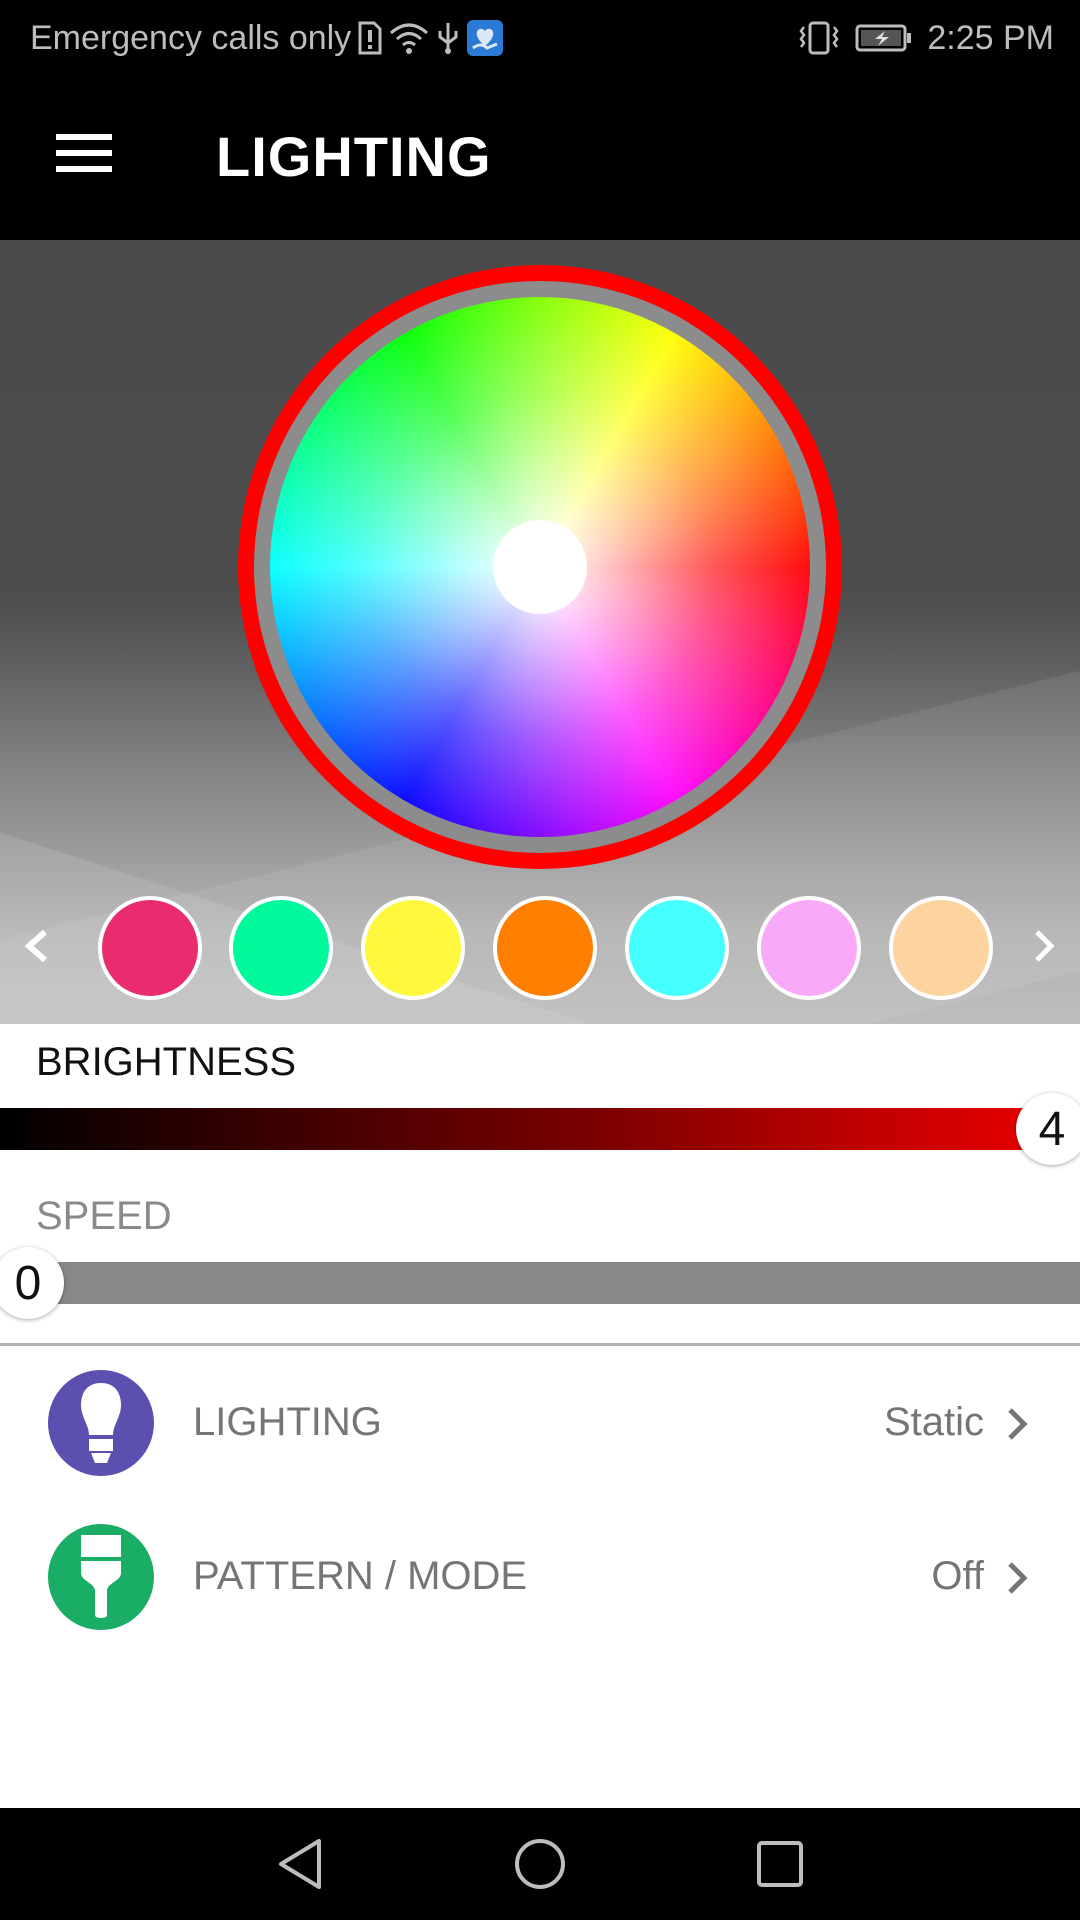  Describe the element at coordinates (540, 1423) in the screenshot. I see `menu-row-lighting: LIGHTING Static` at that location.